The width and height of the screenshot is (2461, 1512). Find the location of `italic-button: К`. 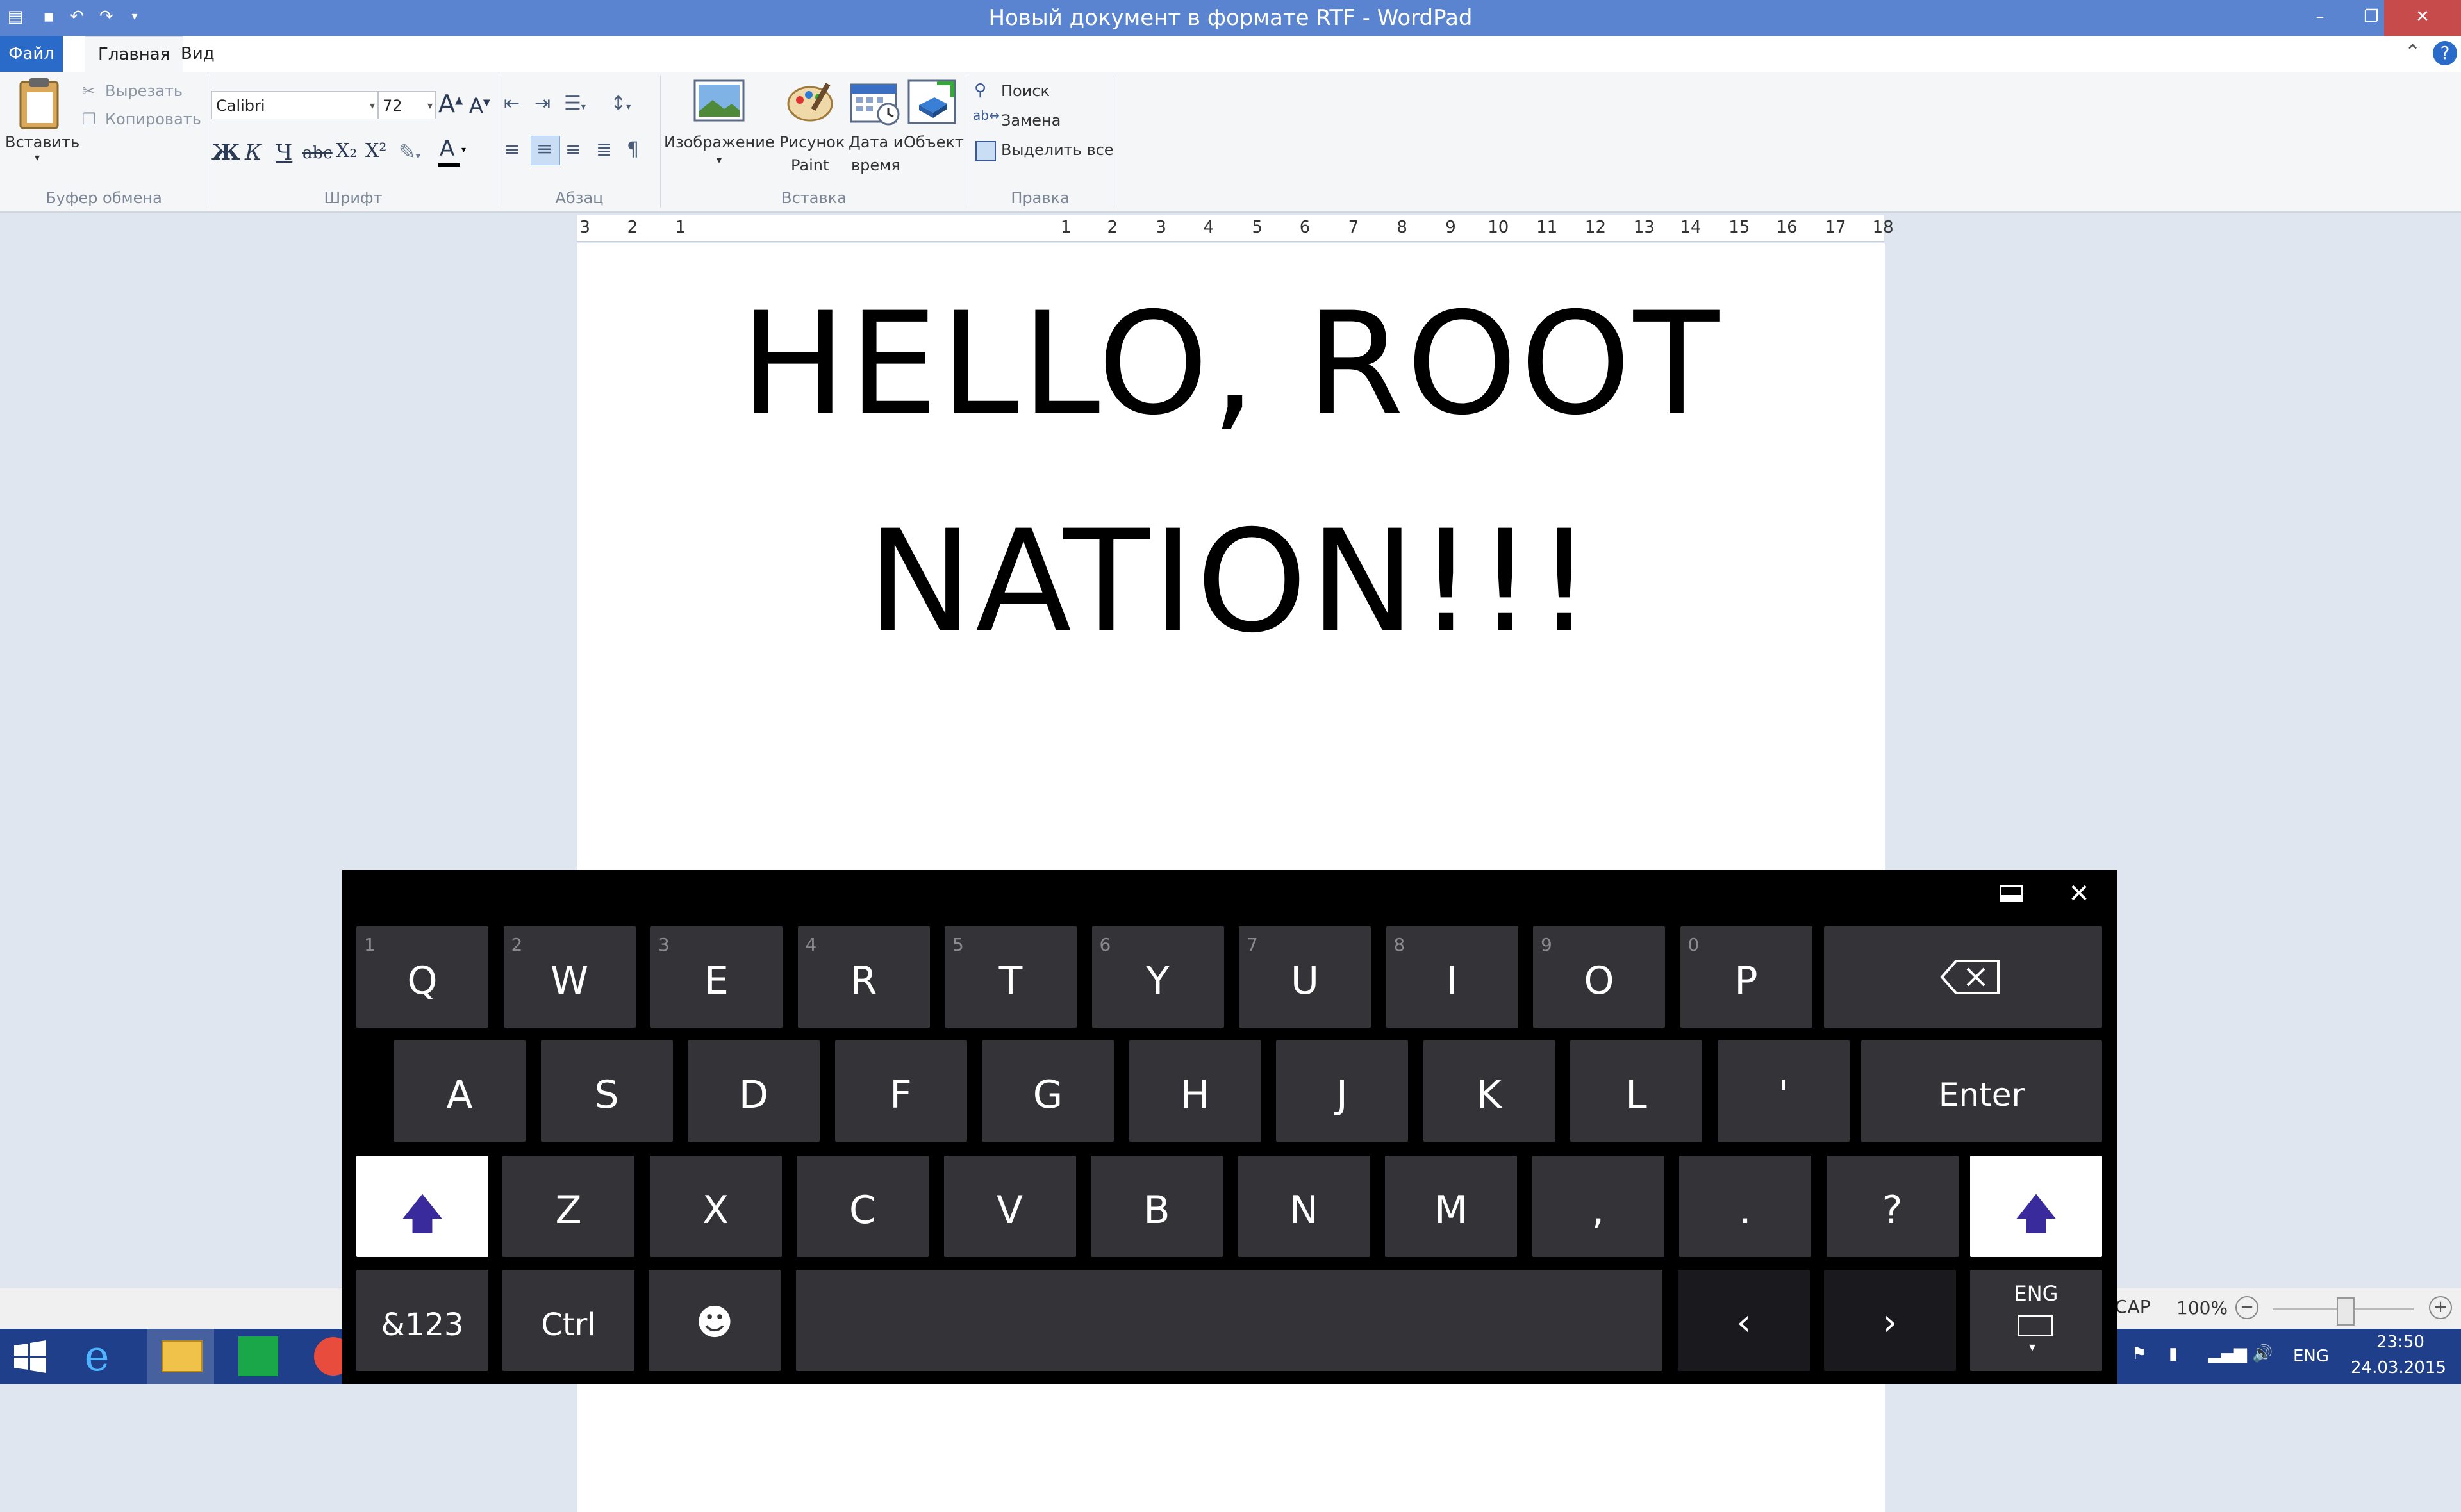

italic-button: К is located at coordinates (253, 152).